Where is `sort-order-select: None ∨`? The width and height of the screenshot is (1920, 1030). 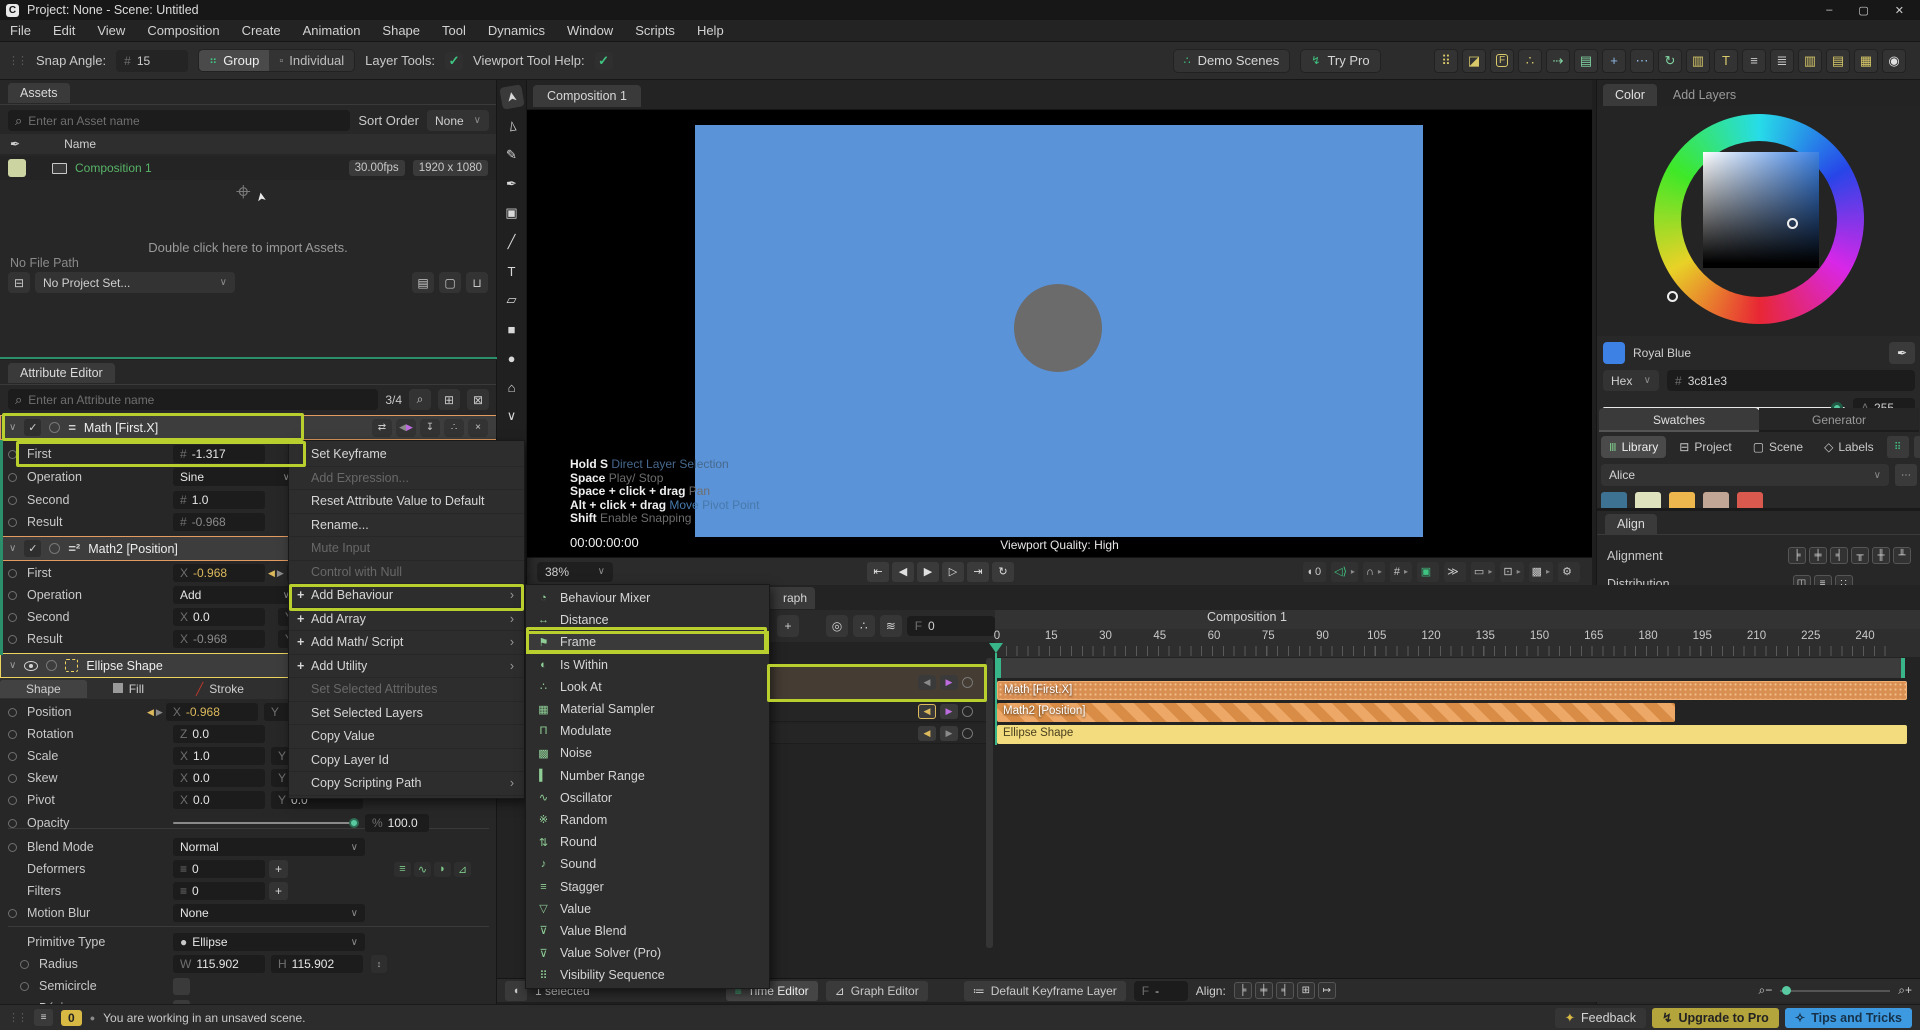 sort-order-select: None ∨ is located at coordinates (458, 120).